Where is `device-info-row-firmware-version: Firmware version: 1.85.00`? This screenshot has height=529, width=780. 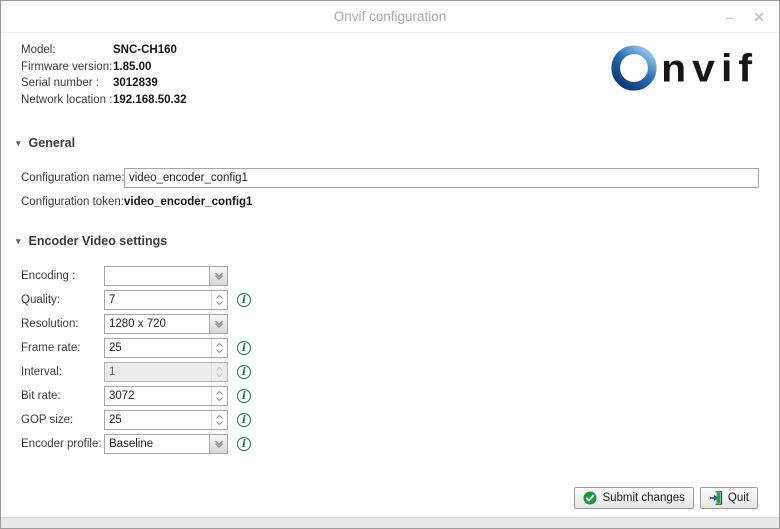 device-info-row-firmware-version: Firmware version: 1.85.00 is located at coordinates (104, 67).